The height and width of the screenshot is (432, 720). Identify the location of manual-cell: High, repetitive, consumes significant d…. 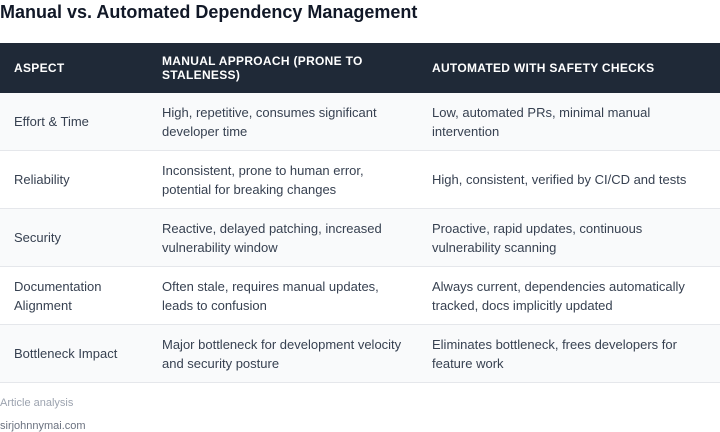
(283, 122).